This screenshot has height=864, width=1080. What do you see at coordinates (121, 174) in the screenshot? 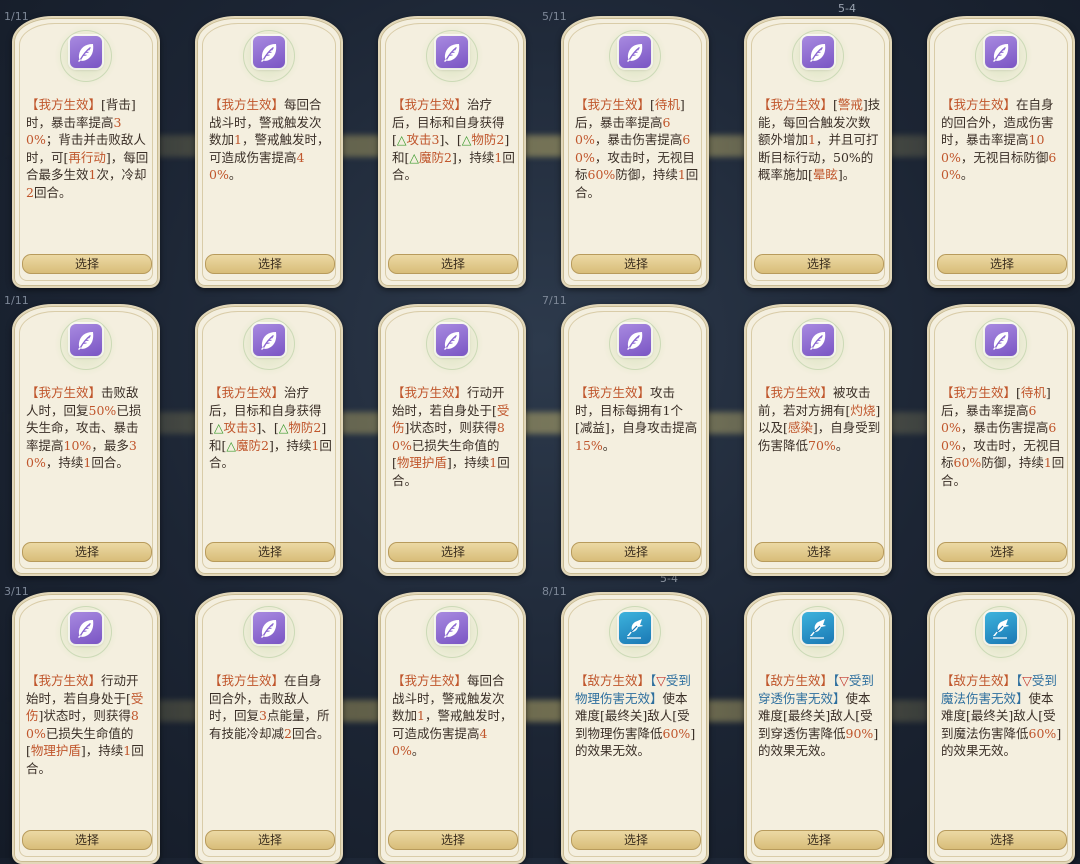
I see `description-fragment: 次，冷却` at bounding box center [121, 174].